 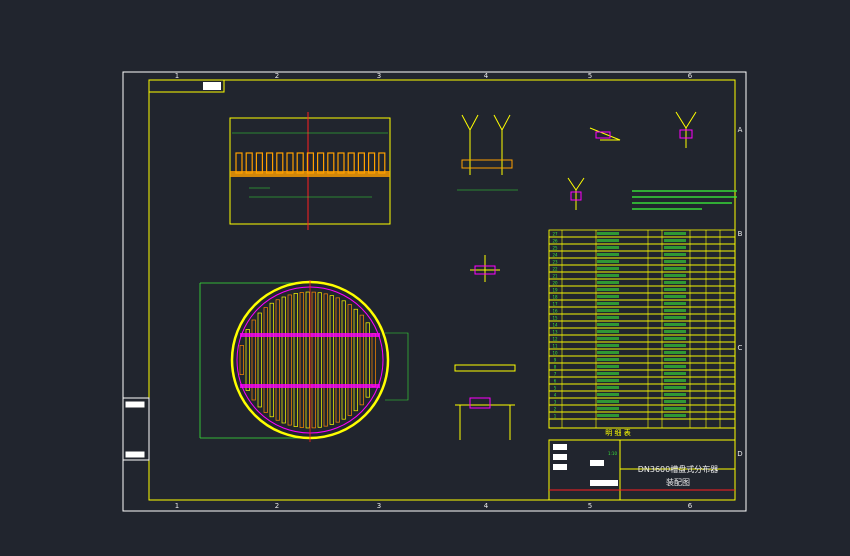 I want to click on part-number: 18, so click(x=555, y=297).